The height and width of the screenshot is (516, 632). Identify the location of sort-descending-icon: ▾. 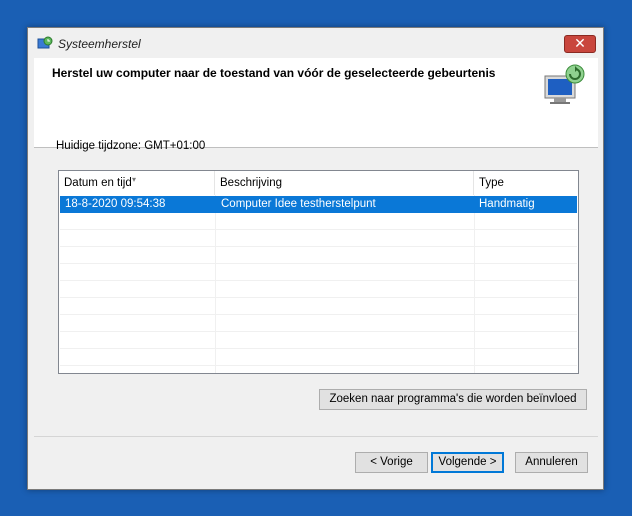
(134, 179).